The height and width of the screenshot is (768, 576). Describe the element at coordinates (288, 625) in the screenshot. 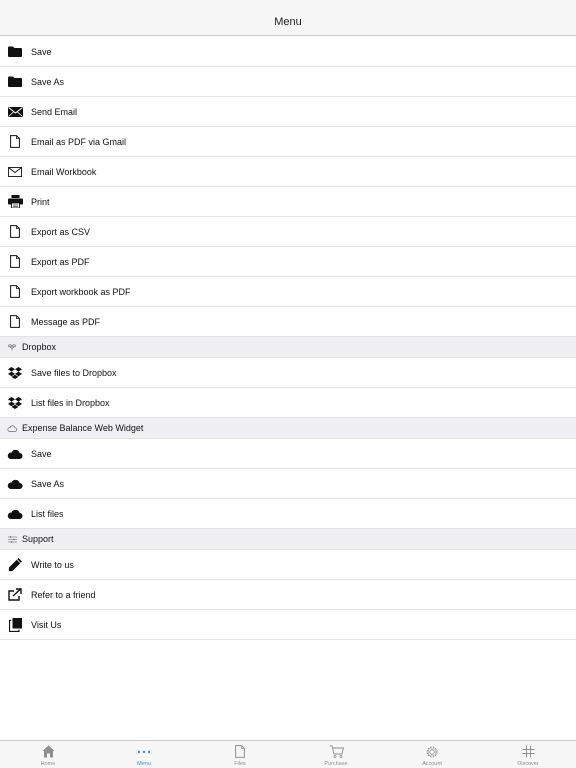

I see `menu-item-visit-us: Visit Us` at that location.